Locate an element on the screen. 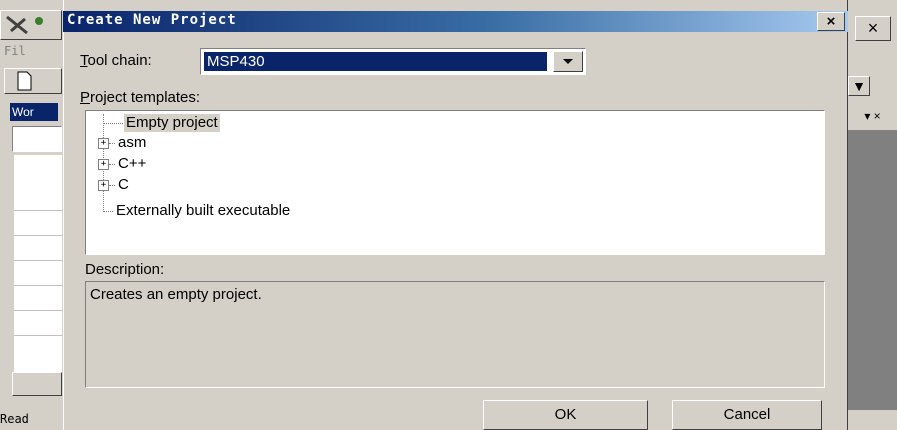 This screenshot has width=897, height=430. workspace-combo is located at coordinates (37, 139).